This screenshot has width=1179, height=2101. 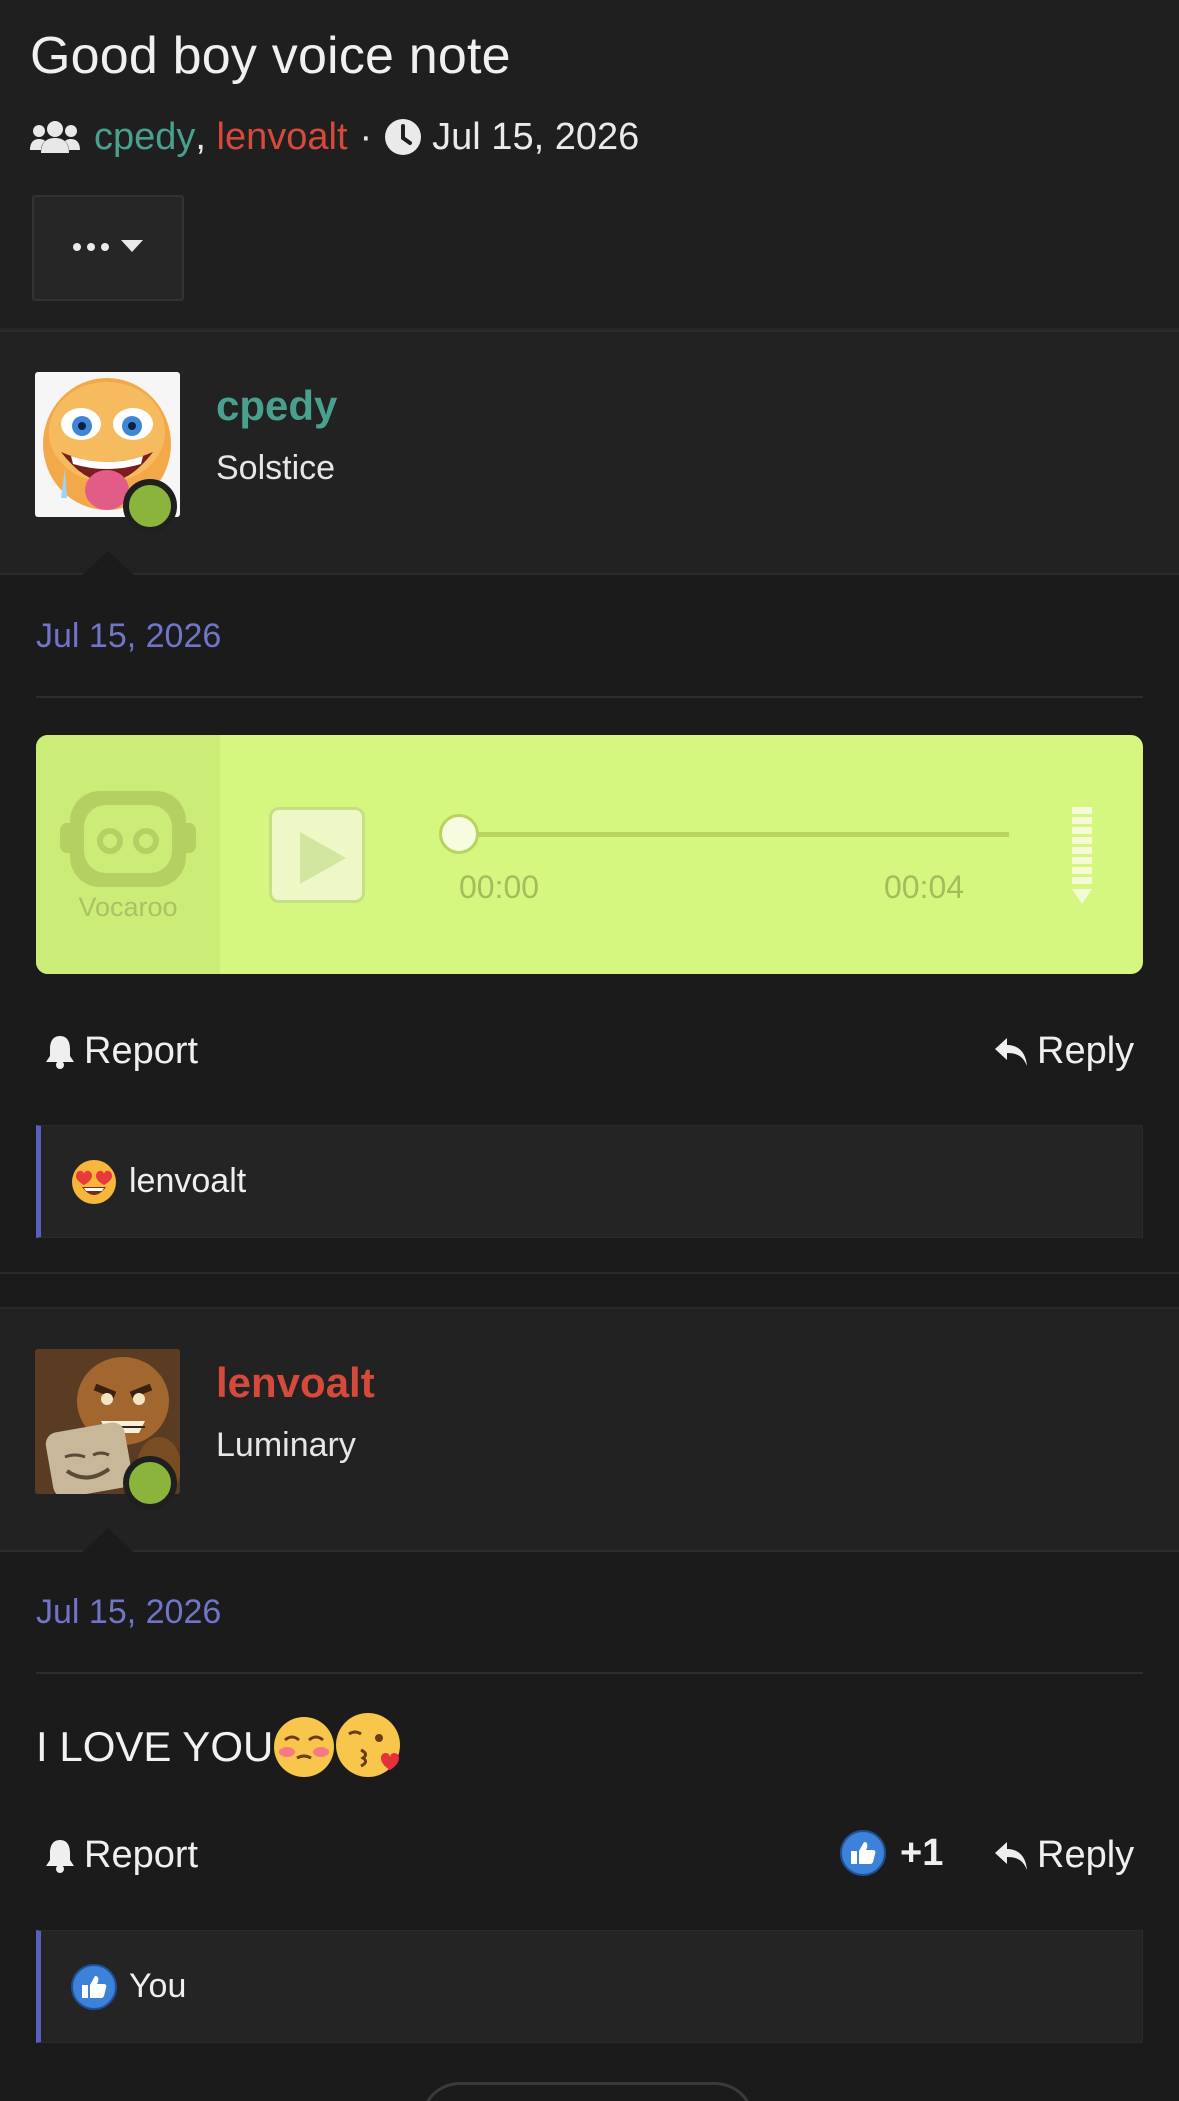 What do you see at coordinates (155, 1746) in the screenshot?
I see `post-message-text: I LOVE YOU` at bounding box center [155, 1746].